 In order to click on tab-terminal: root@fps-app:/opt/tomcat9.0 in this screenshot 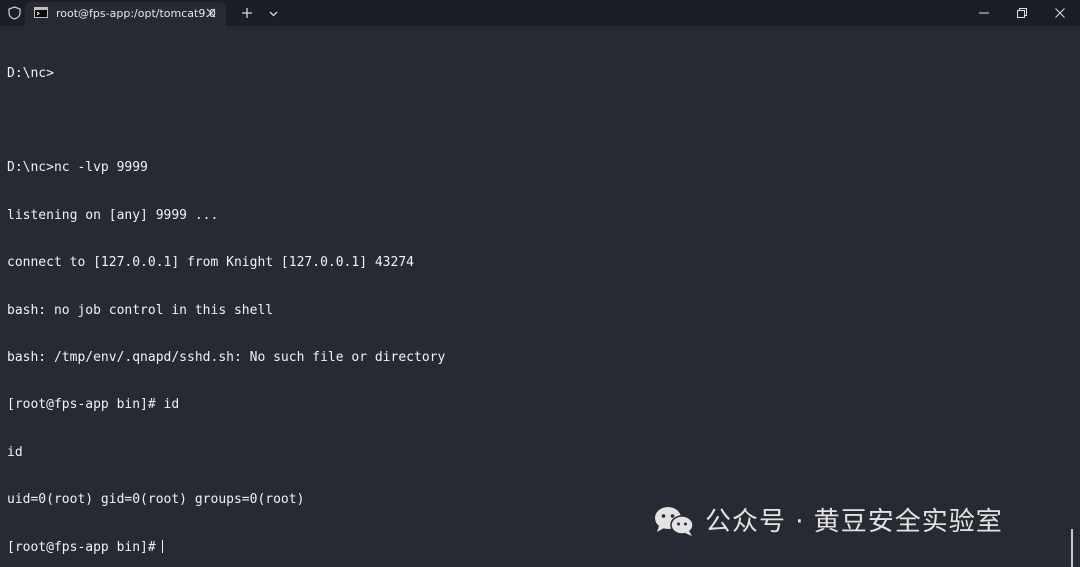, I will do `click(125, 14)`.